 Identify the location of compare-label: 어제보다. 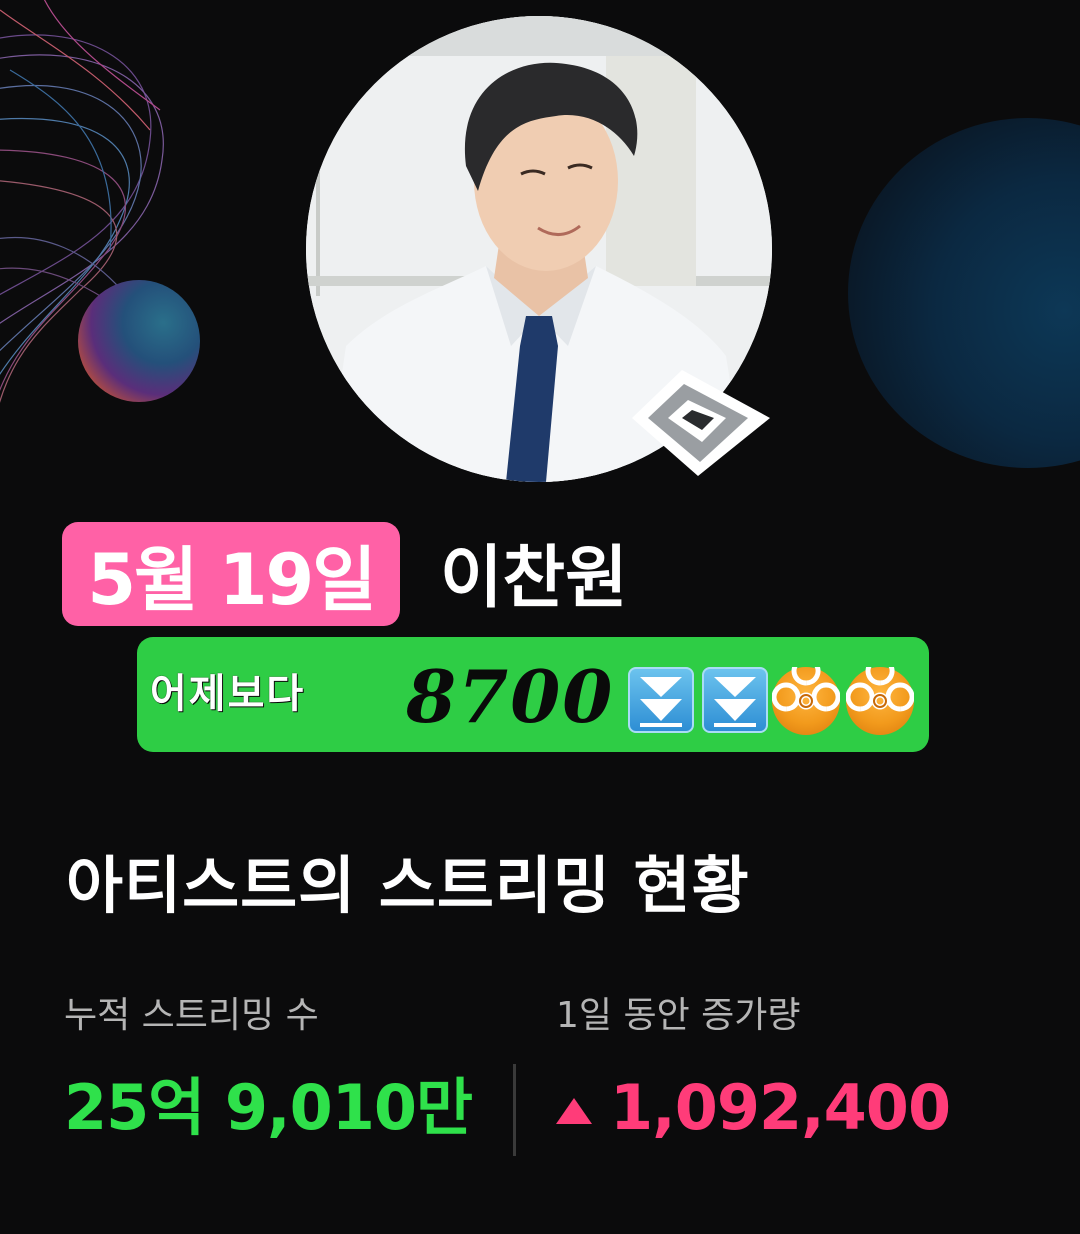
(228, 694).